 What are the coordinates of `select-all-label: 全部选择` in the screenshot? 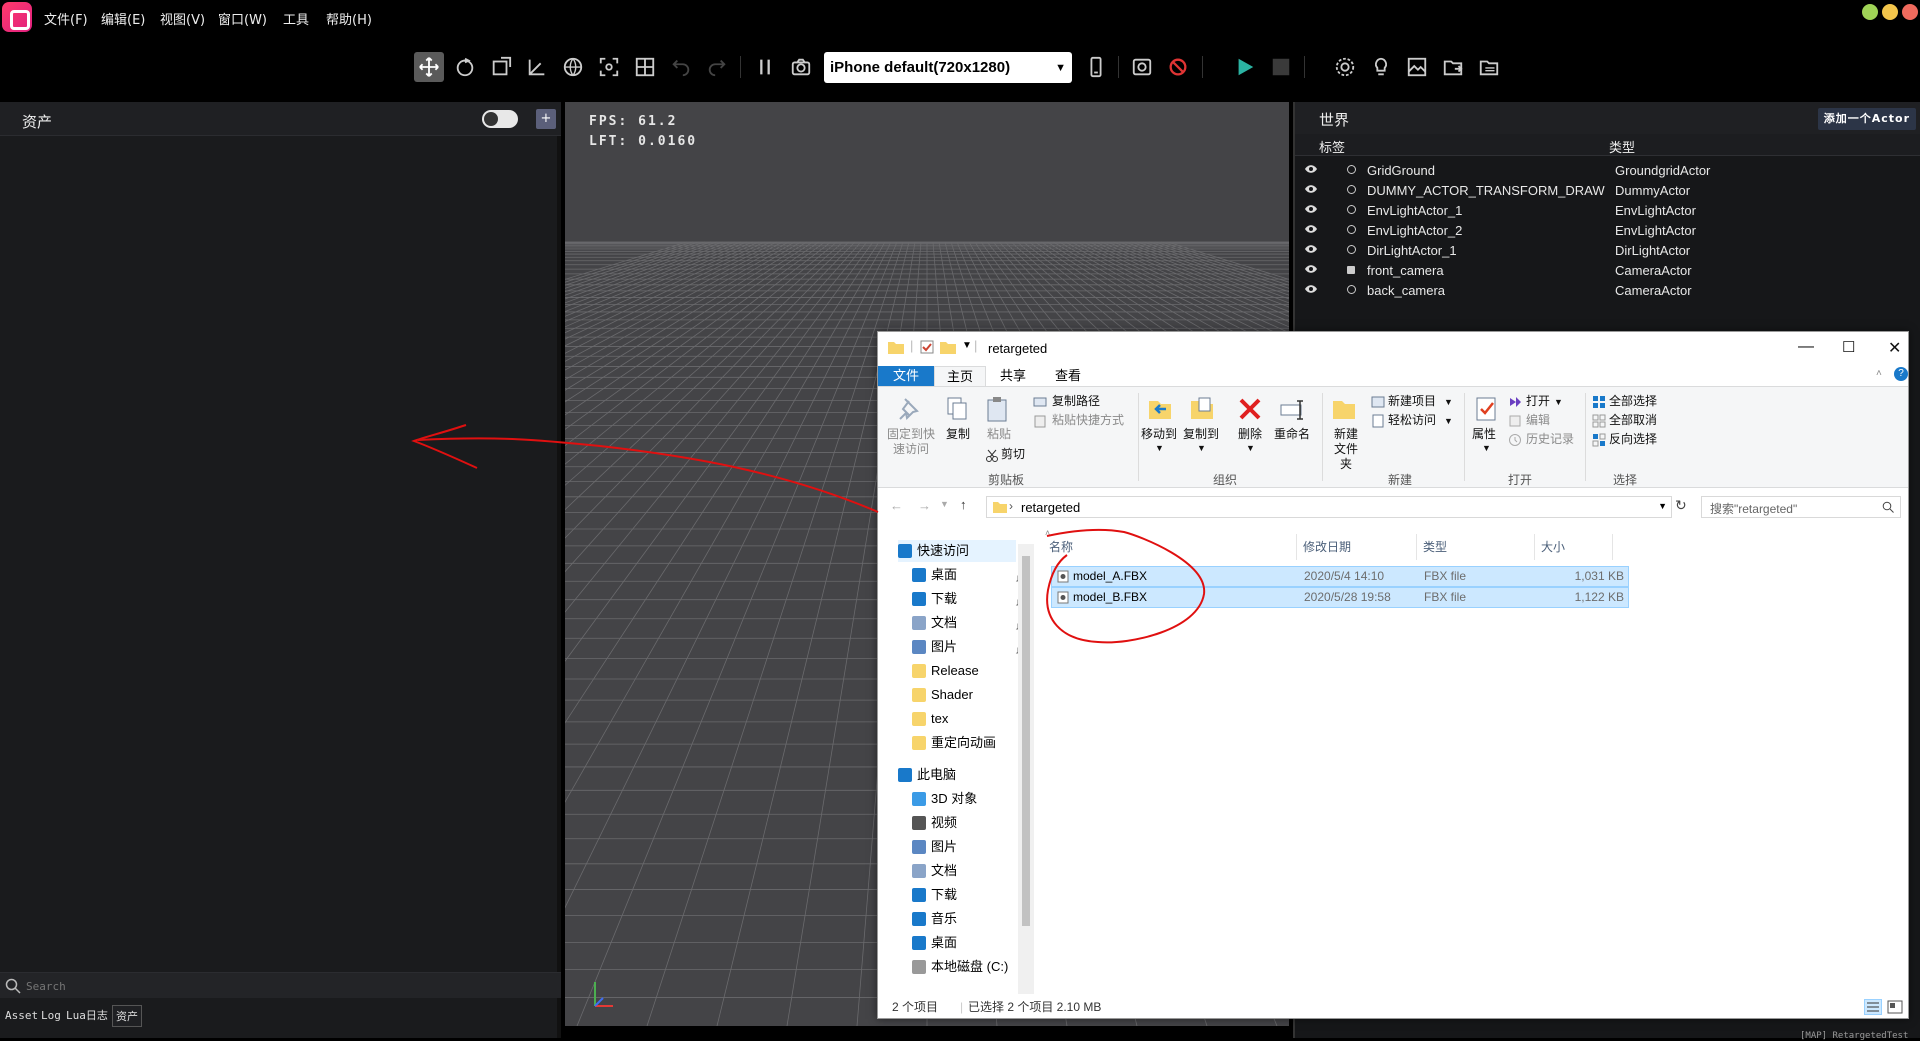 It's located at (1633, 401).